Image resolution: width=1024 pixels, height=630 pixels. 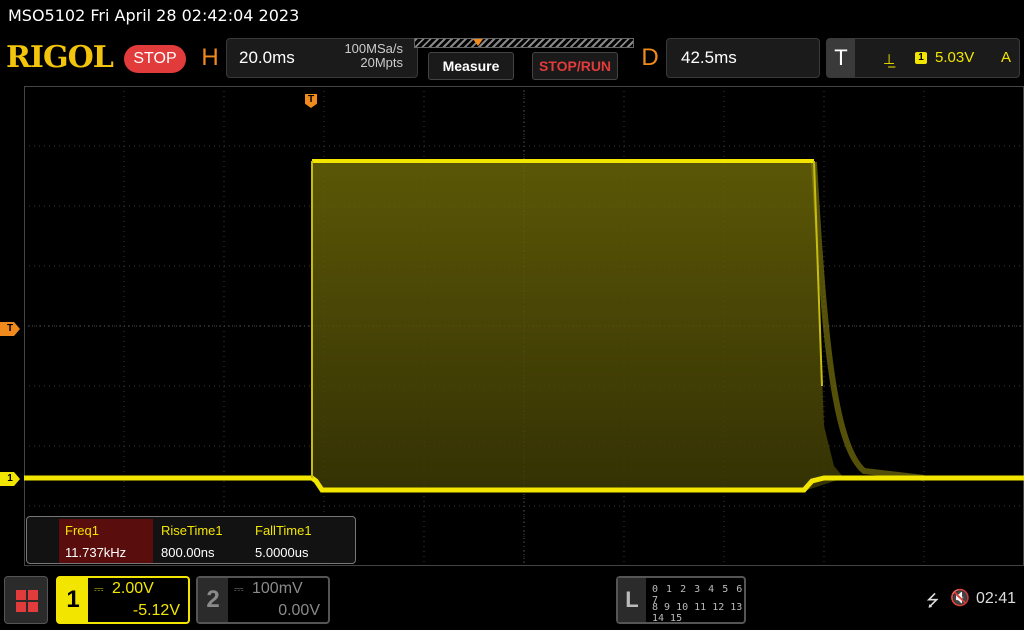 What do you see at coordinates (154, 15) in the screenshot?
I see `device-title: MSO5102 Fri April 28 02:42:04 2023` at bounding box center [154, 15].